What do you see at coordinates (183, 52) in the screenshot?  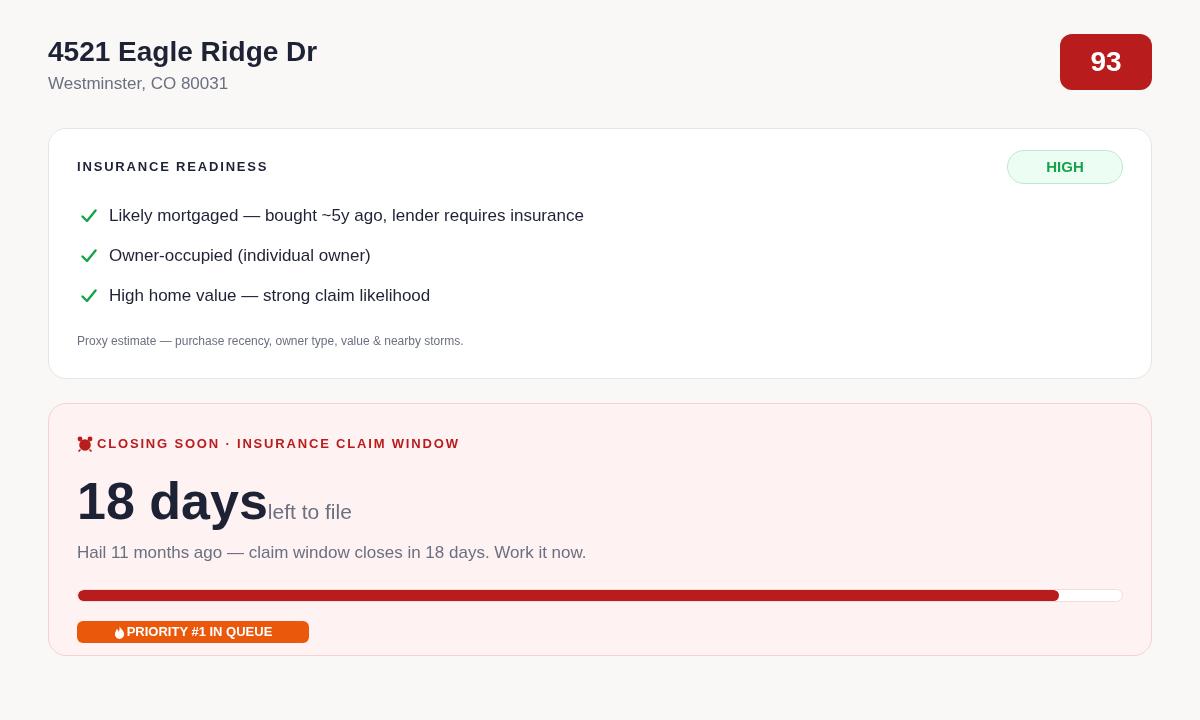 I see `property-address: 4521 Eagle Ridge Dr` at bounding box center [183, 52].